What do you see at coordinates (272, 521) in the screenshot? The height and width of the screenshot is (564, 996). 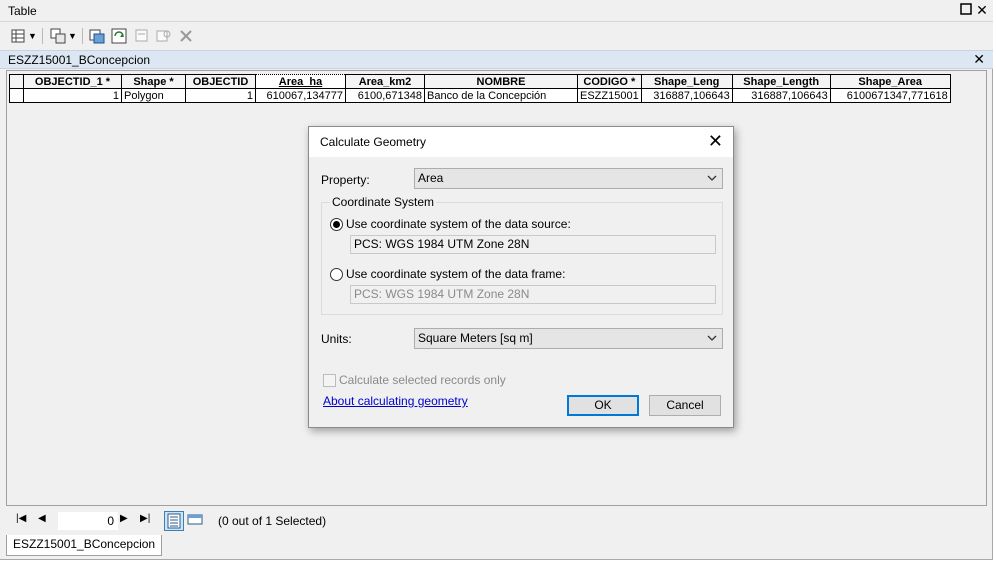 I see `selection-count: (0 out of 1 Selected)` at bounding box center [272, 521].